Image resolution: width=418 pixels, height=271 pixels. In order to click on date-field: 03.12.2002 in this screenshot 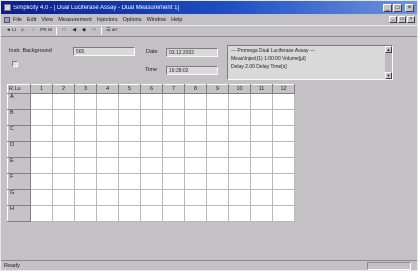, I will do `click(192, 52)`.